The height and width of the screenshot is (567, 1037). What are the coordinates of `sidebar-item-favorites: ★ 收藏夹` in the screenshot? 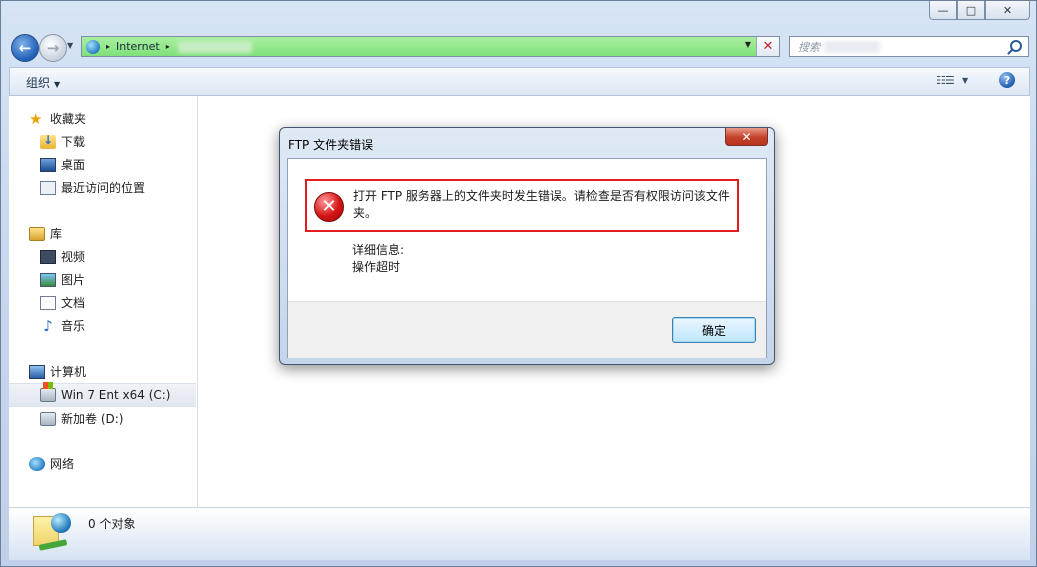 It's located at (57, 118).